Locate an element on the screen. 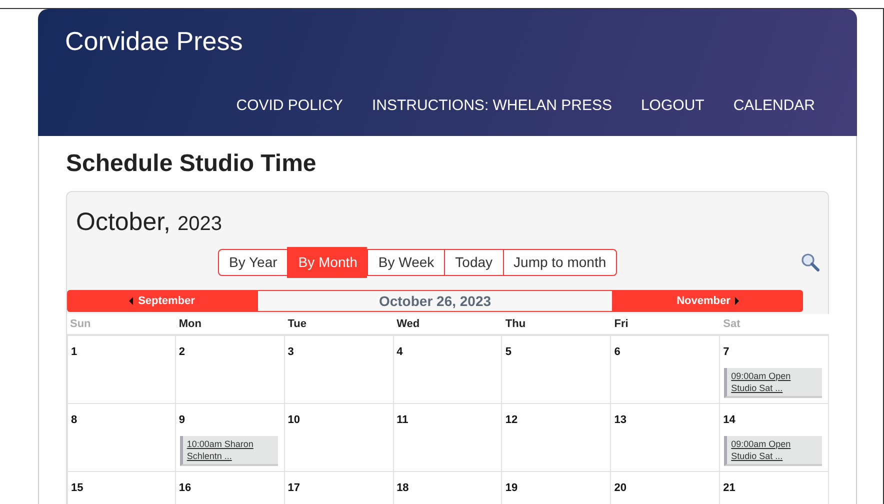 The width and height of the screenshot is (884, 504). current-date: October 26, 2023 is located at coordinates (435, 301).